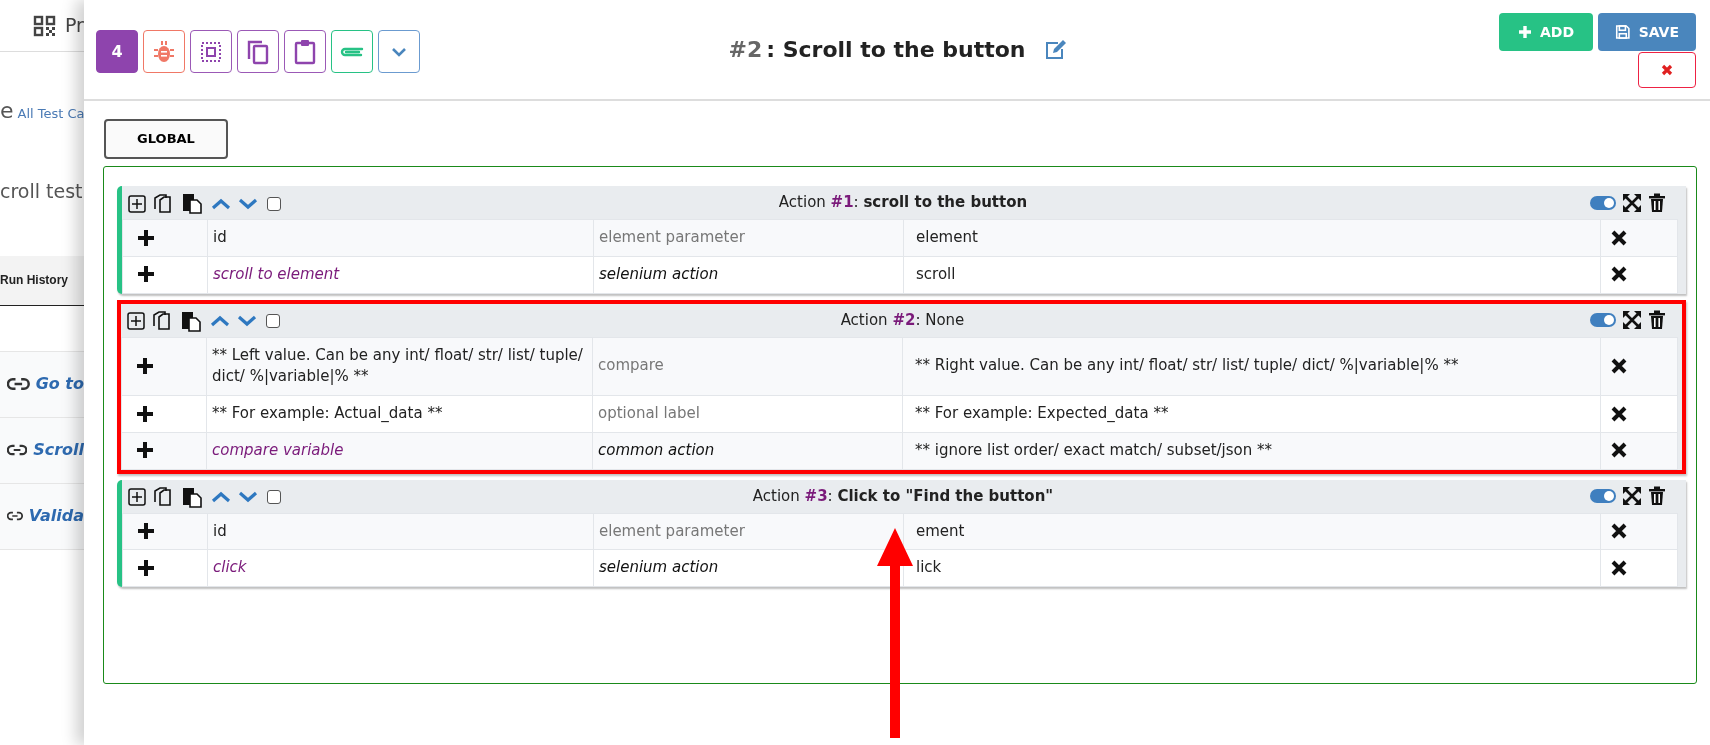 Image resolution: width=1710 pixels, height=745 pixels. I want to click on nav-item: Pr, so click(74, 25).